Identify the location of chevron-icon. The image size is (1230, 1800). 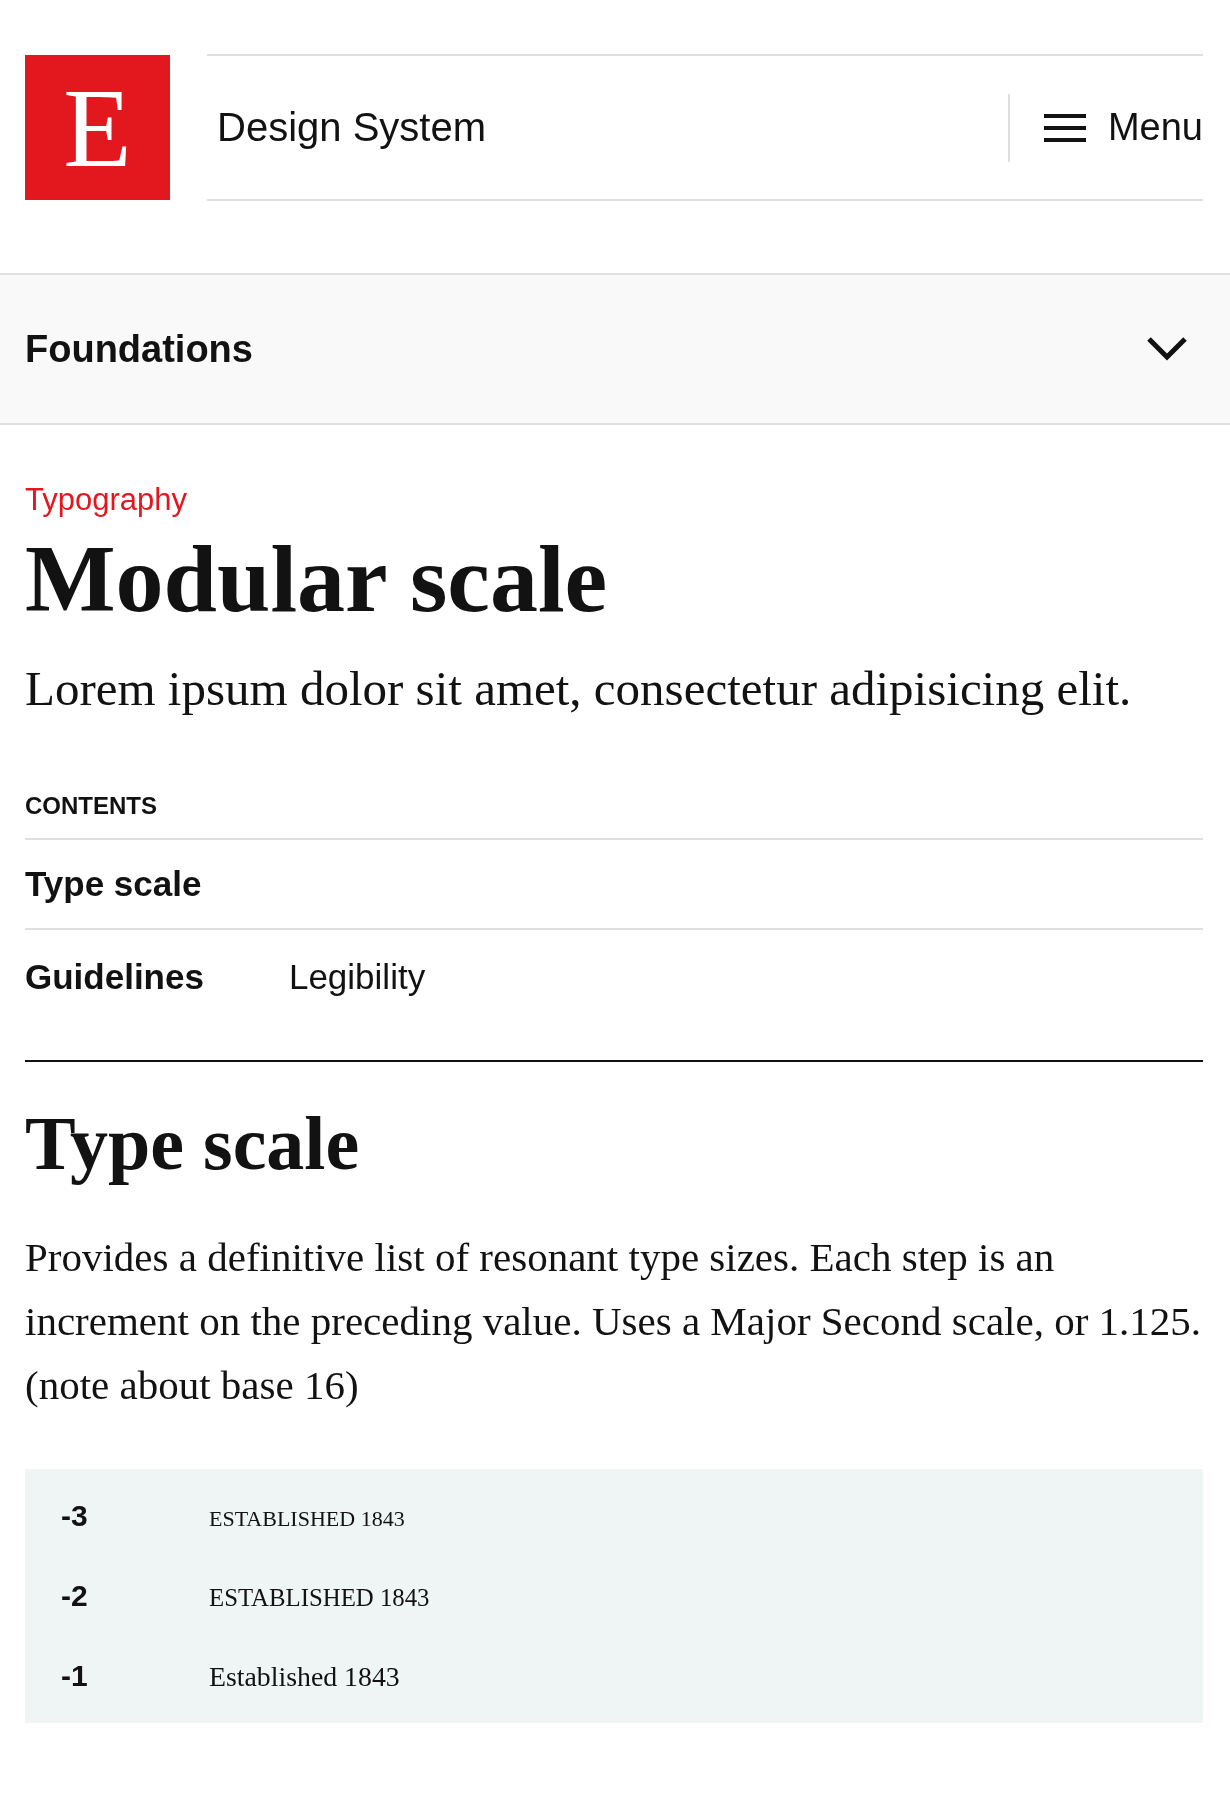
(1167, 349).